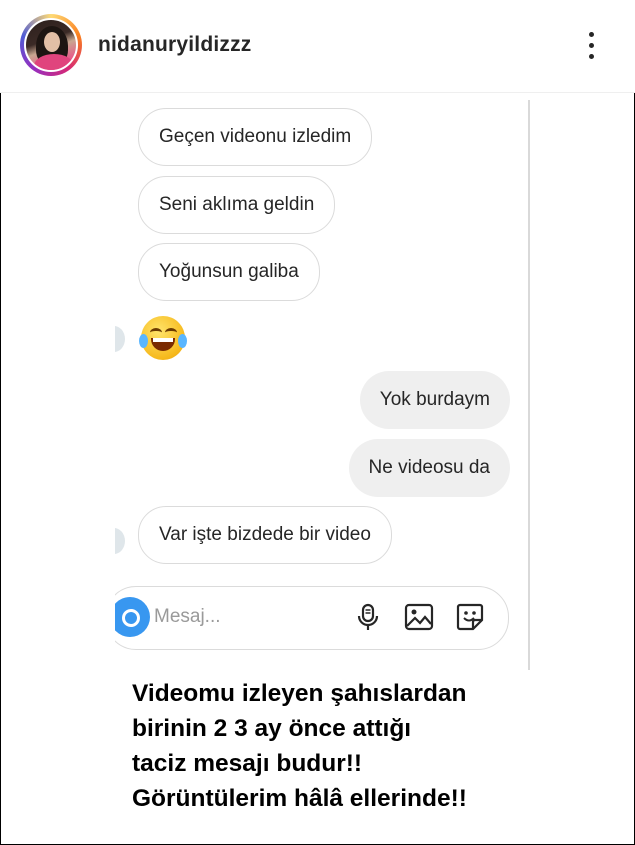 Image resolution: width=635 pixels, height=845 pixels. I want to click on more-options-icon, so click(592, 46).